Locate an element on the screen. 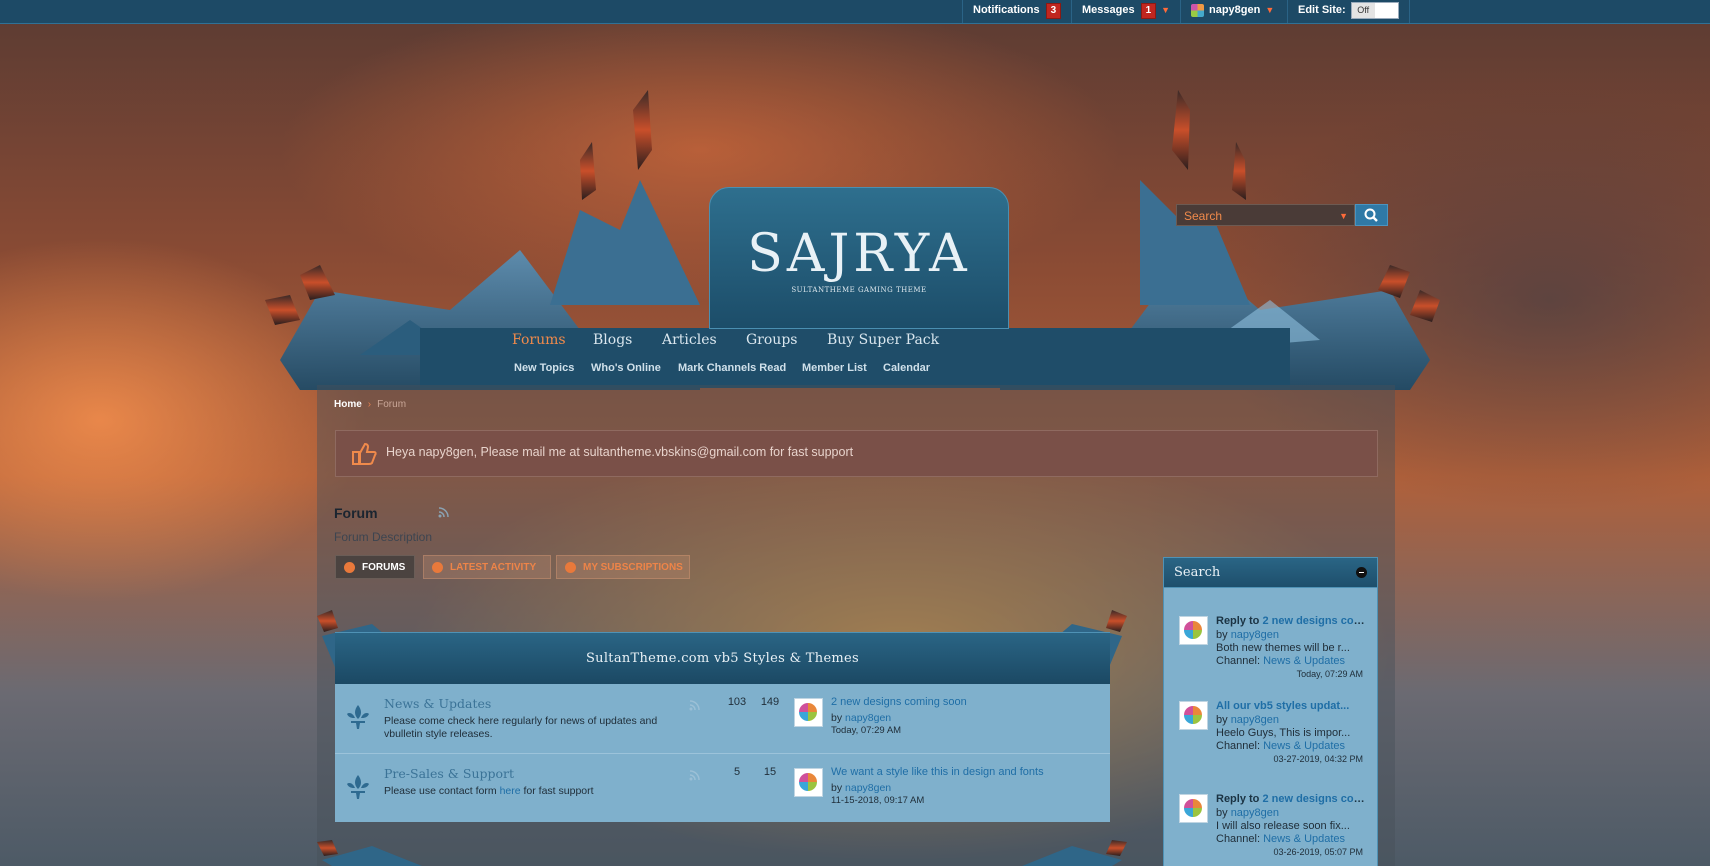  category-header: SultanTheme.com vb5 Styles & Themes is located at coordinates (722, 658).